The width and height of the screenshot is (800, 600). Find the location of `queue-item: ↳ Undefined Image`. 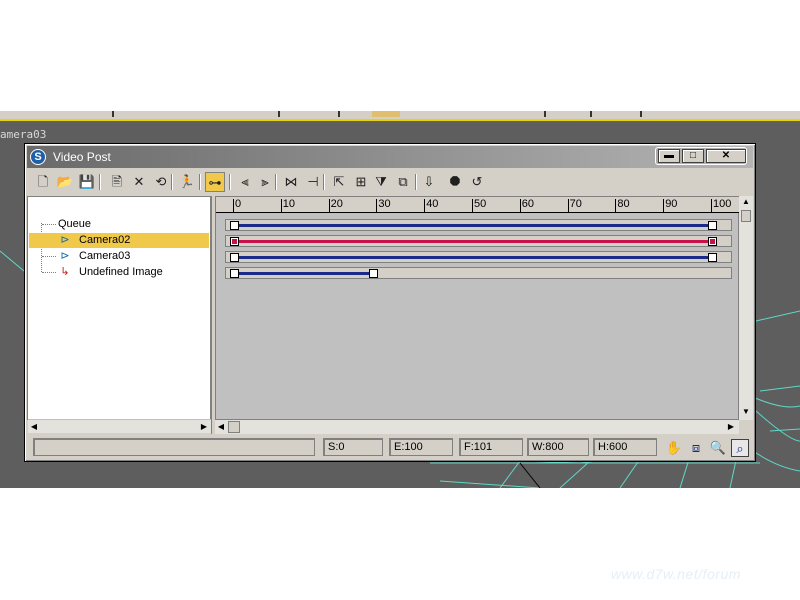

queue-item: ↳ Undefined Image is located at coordinates (119, 272).